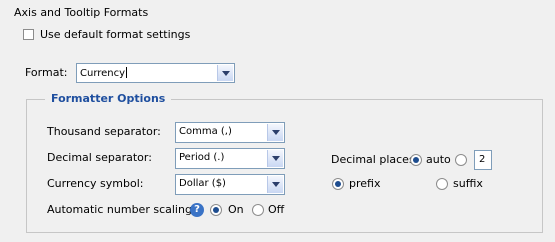  I want to click on format-select: Currency, so click(155, 73).